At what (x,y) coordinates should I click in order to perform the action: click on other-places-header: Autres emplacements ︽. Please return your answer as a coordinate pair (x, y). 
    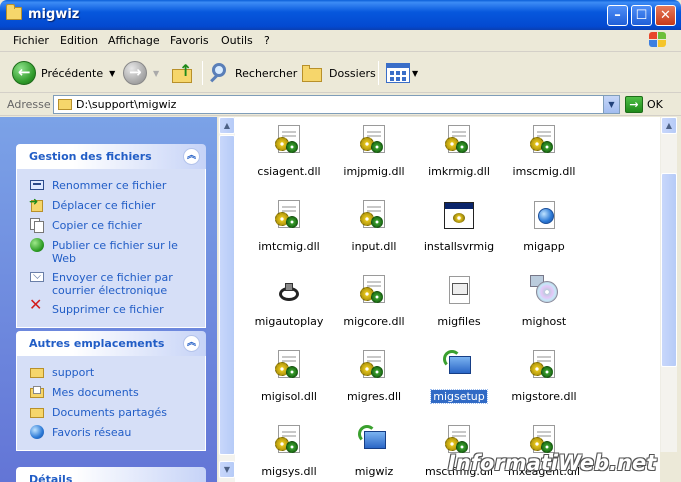
    Looking at the image, I should click on (111, 343).